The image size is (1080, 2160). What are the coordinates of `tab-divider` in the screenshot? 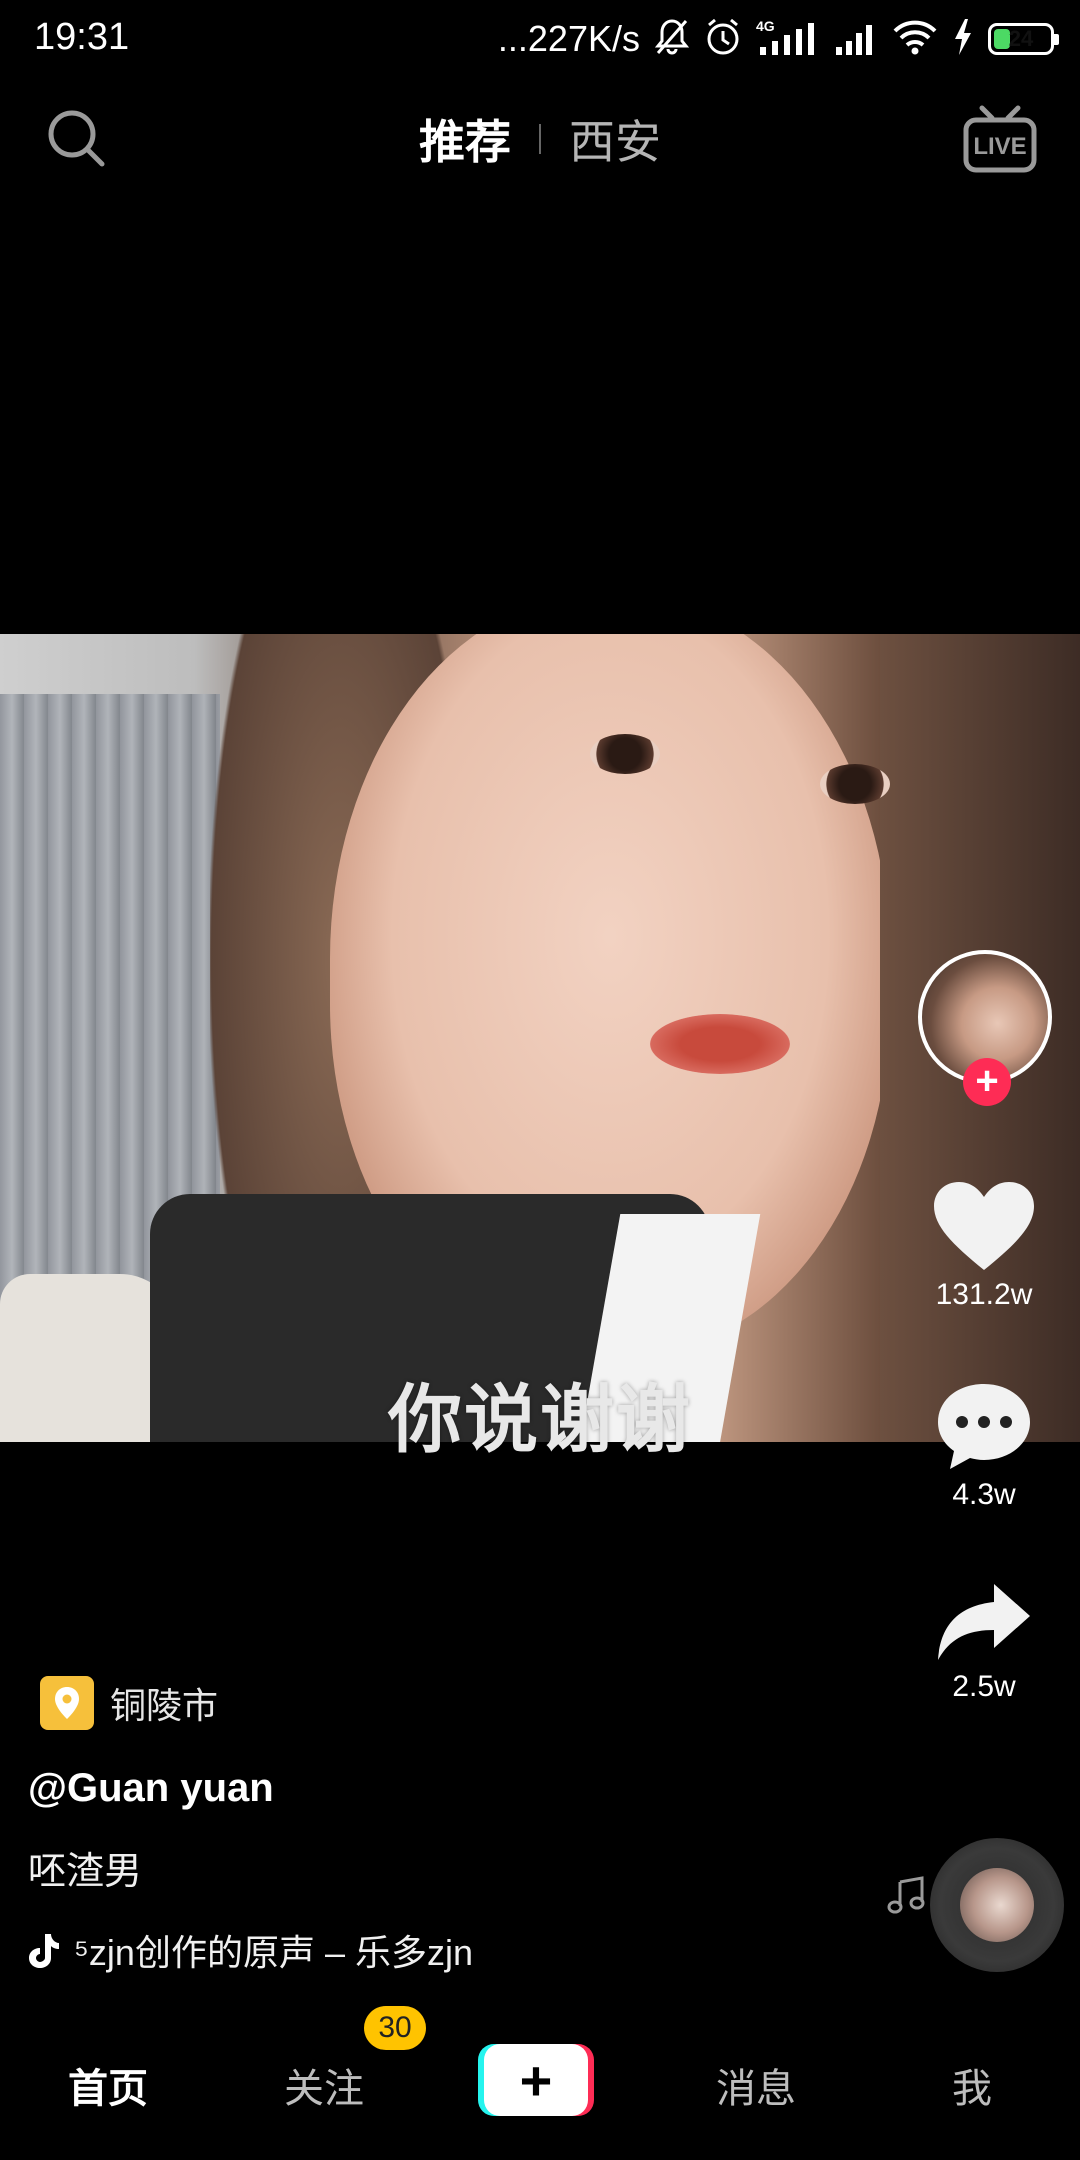 It's located at (540, 139).